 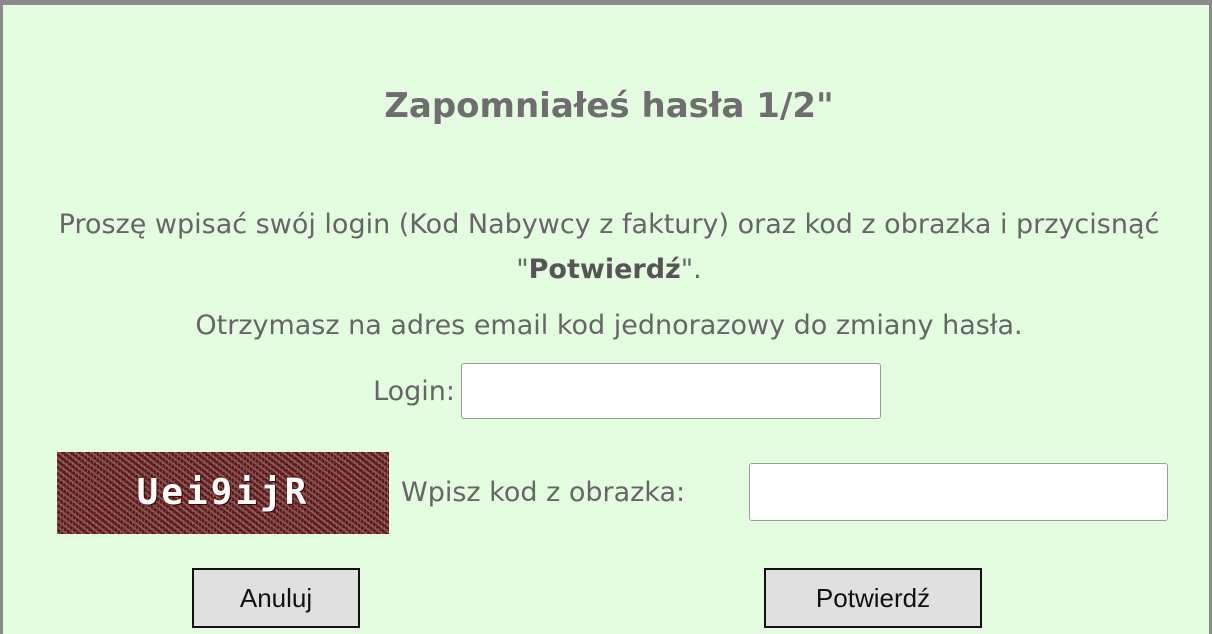 I want to click on captcha-code-label: Wpisz kod z obrazka:, so click(x=543, y=492).